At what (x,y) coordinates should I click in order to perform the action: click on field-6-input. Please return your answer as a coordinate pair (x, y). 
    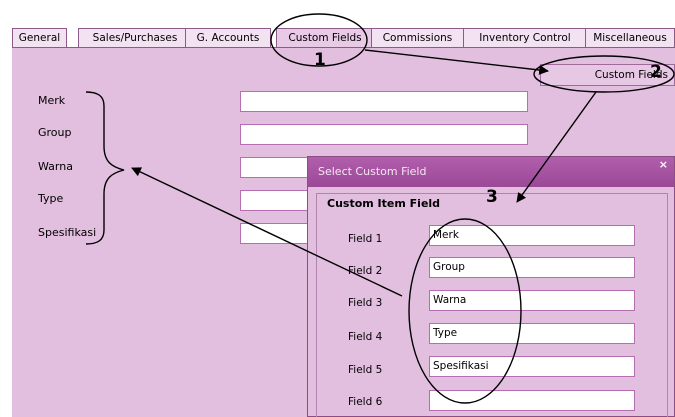
    Looking at the image, I should click on (532, 400).